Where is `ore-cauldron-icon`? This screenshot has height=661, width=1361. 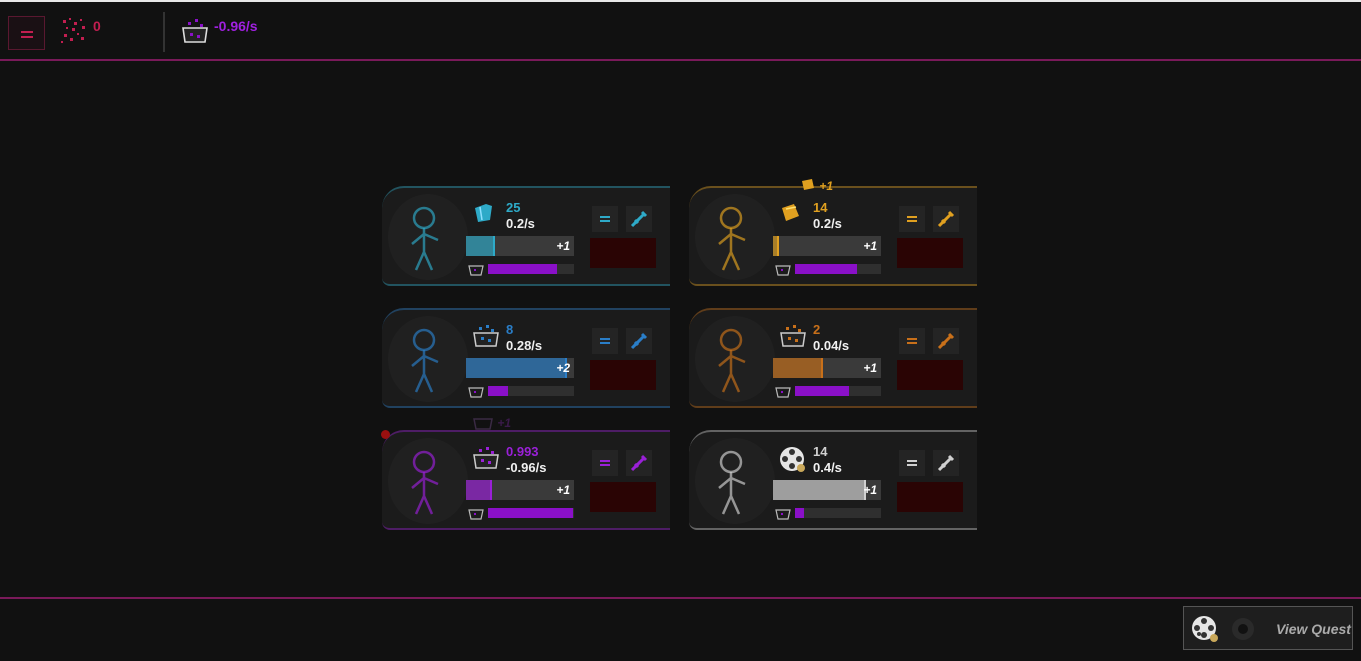
ore-cauldron-icon is located at coordinates (486, 338).